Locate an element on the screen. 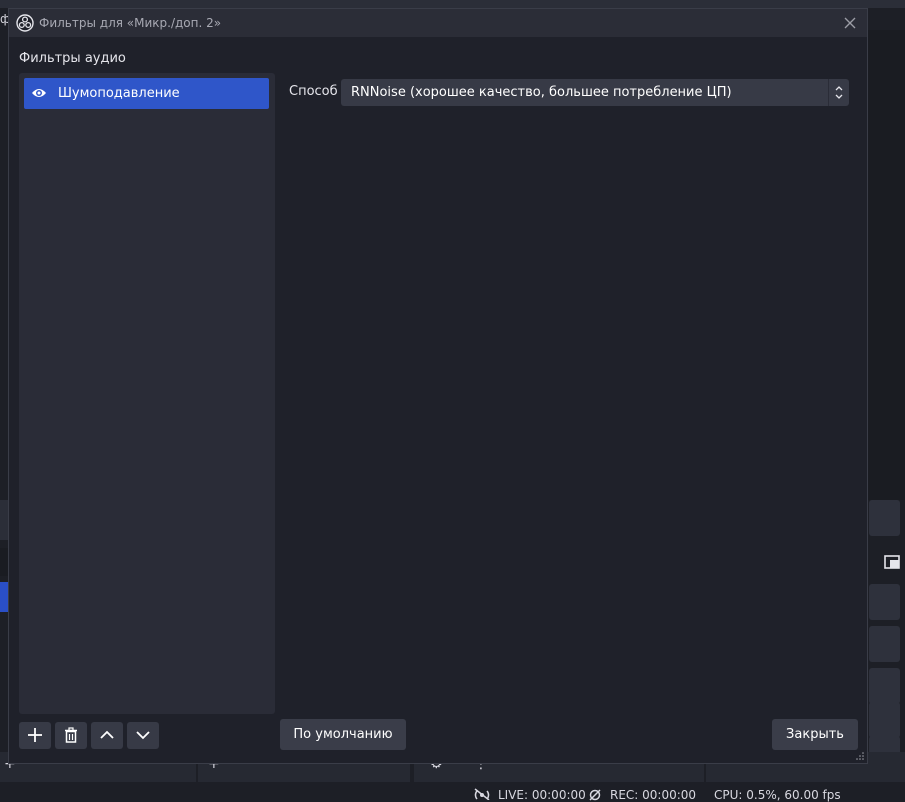 The width and height of the screenshot is (905, 802). main-window-right-panel is located at coordinates (886, 265).